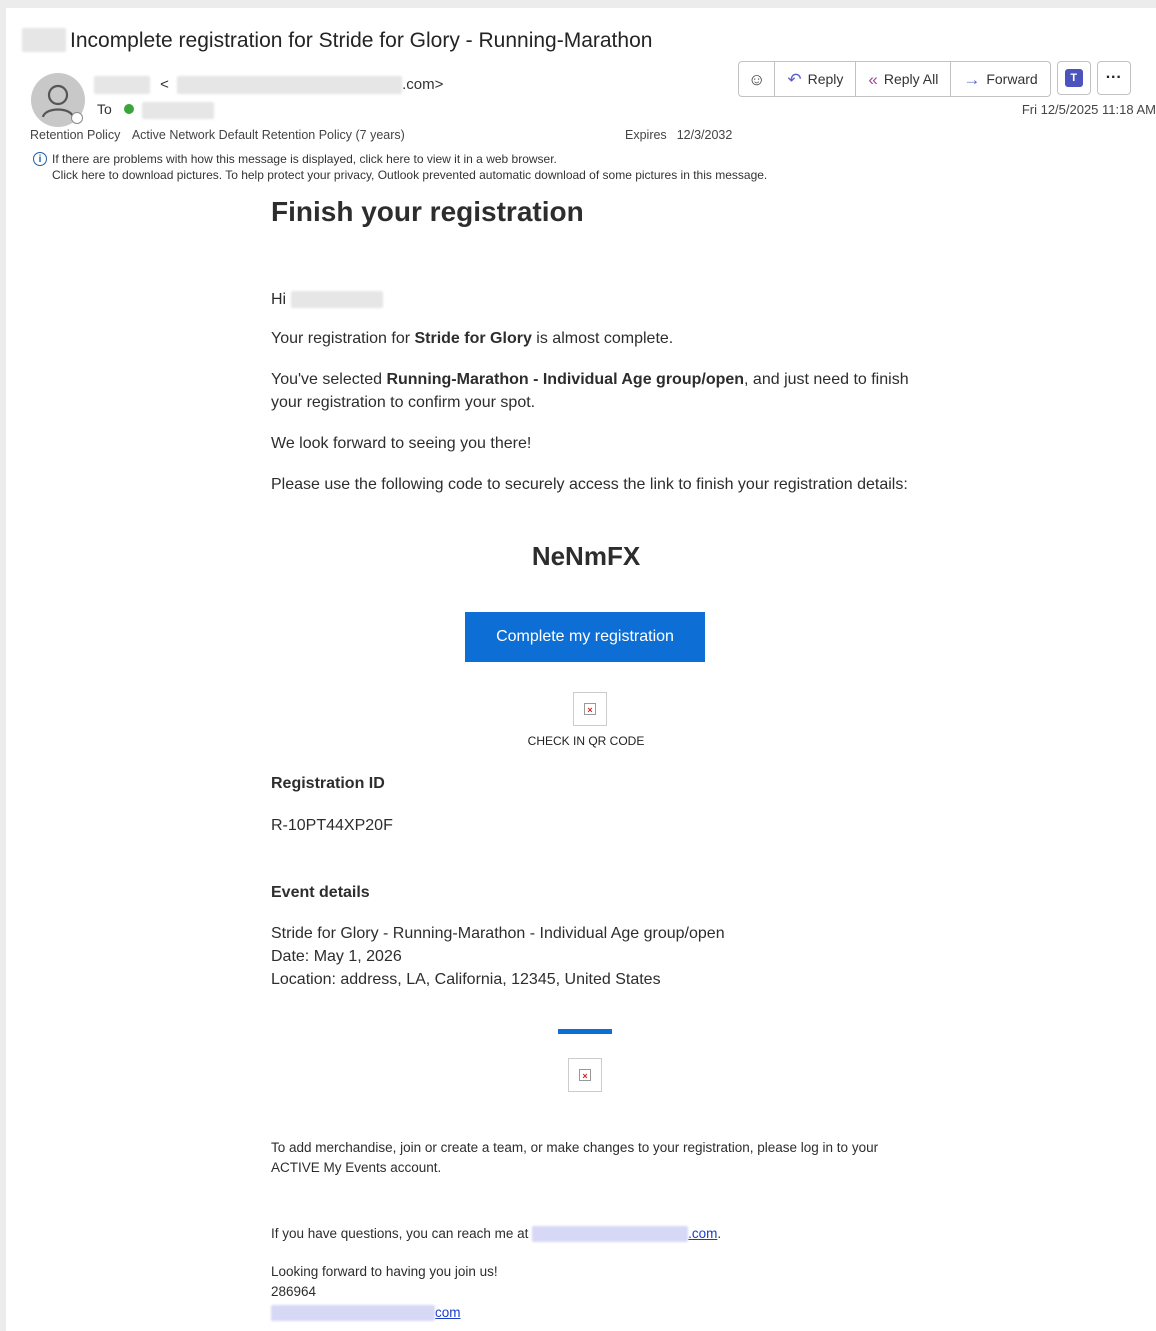 This screenshot has height=1331, width=1156. I want to click on presence-status-icon, so click(77, 118).